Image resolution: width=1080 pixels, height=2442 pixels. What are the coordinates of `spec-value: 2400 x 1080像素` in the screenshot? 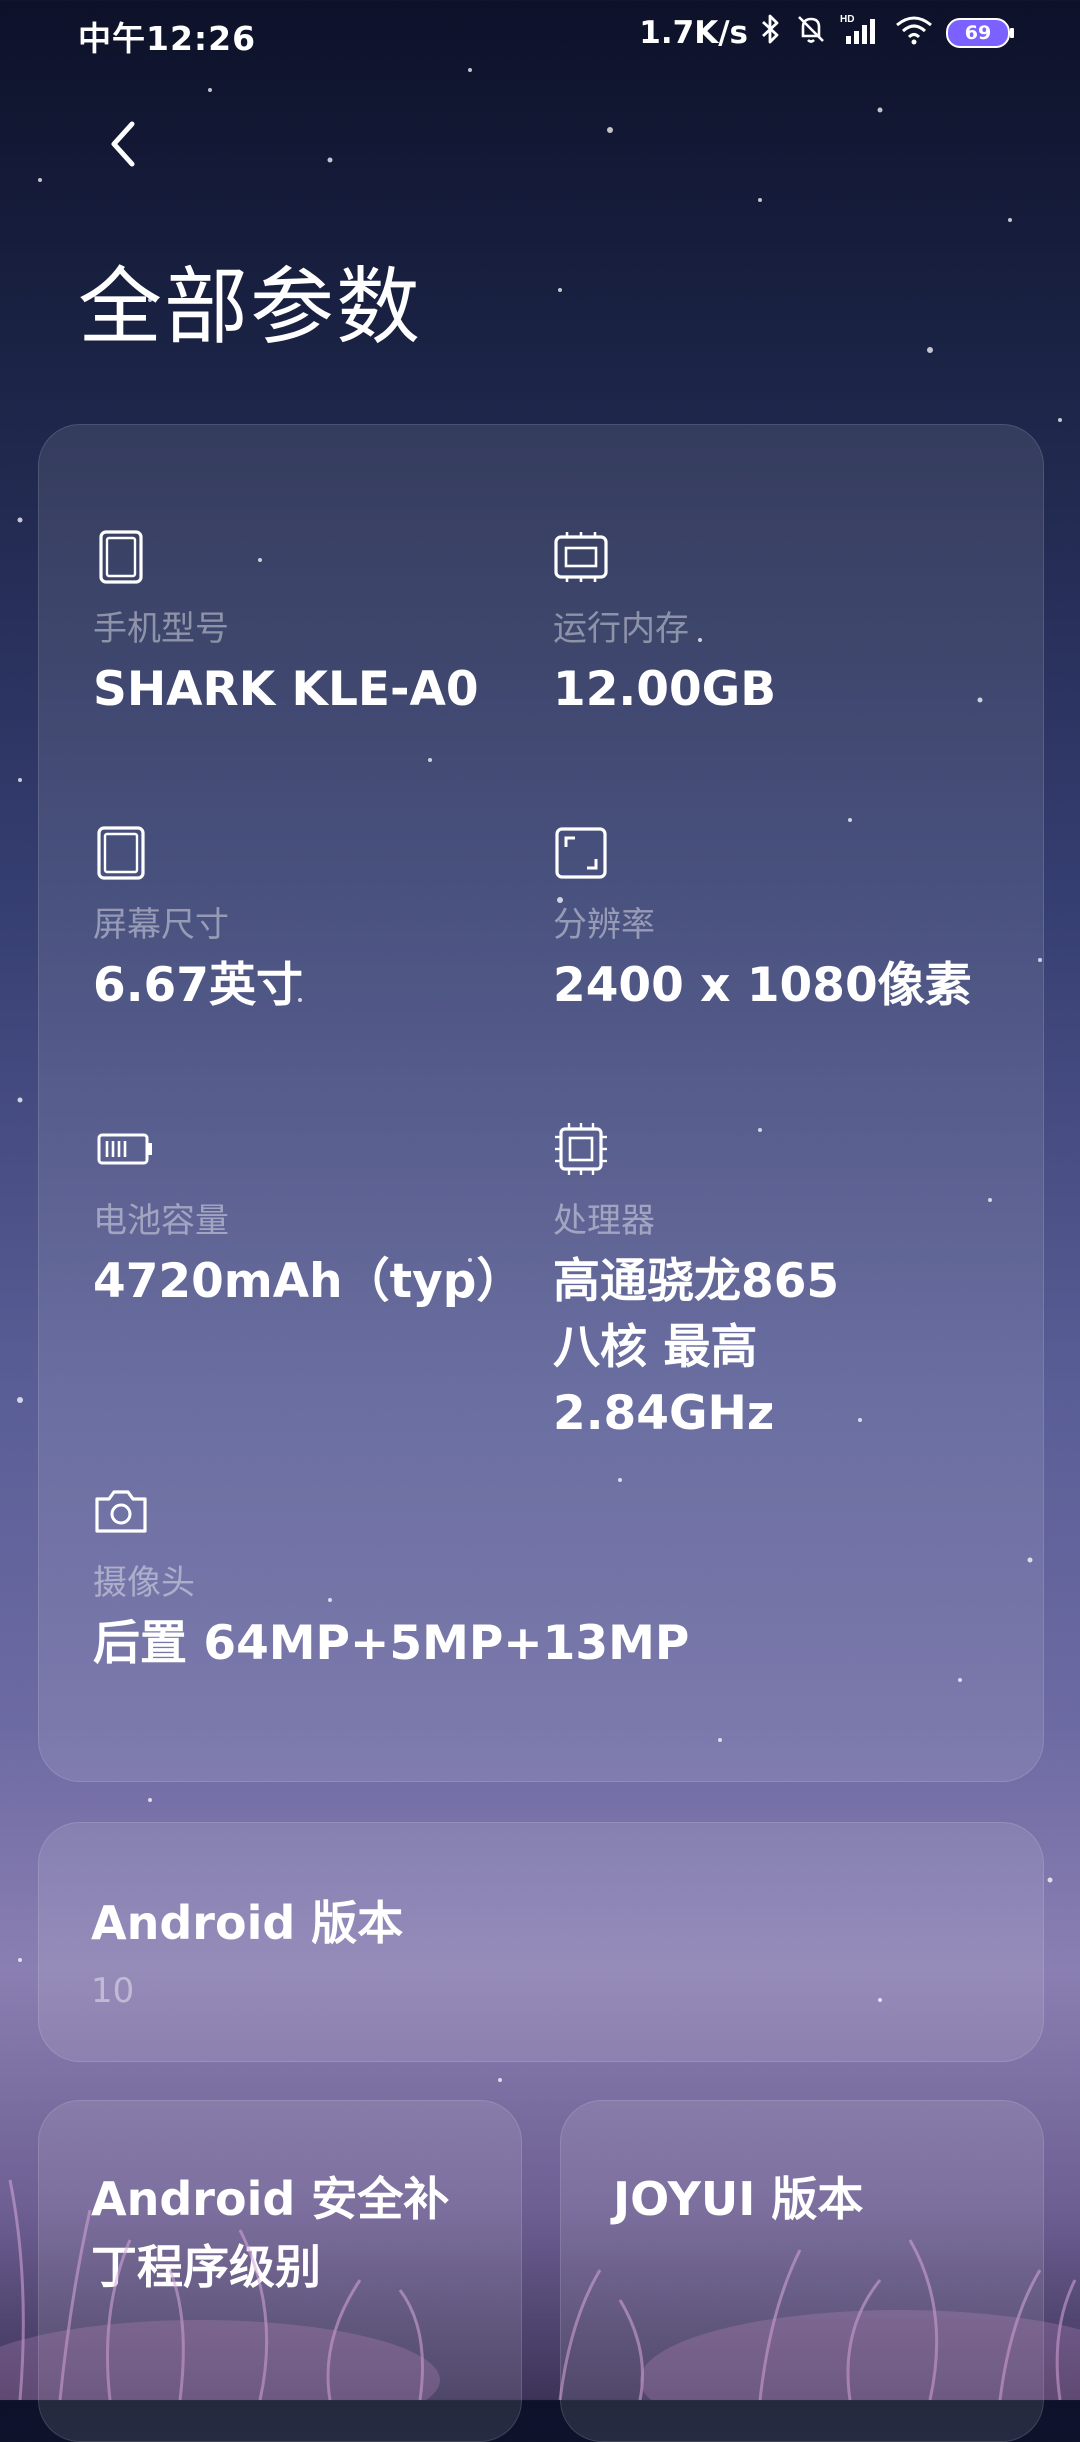 It's located at (762, 985).